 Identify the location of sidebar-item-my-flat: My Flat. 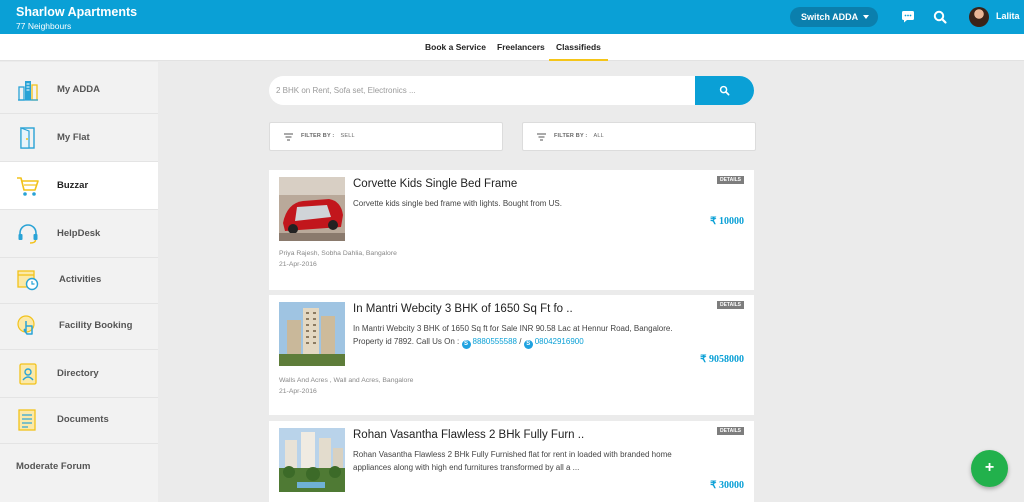
(79, 138).